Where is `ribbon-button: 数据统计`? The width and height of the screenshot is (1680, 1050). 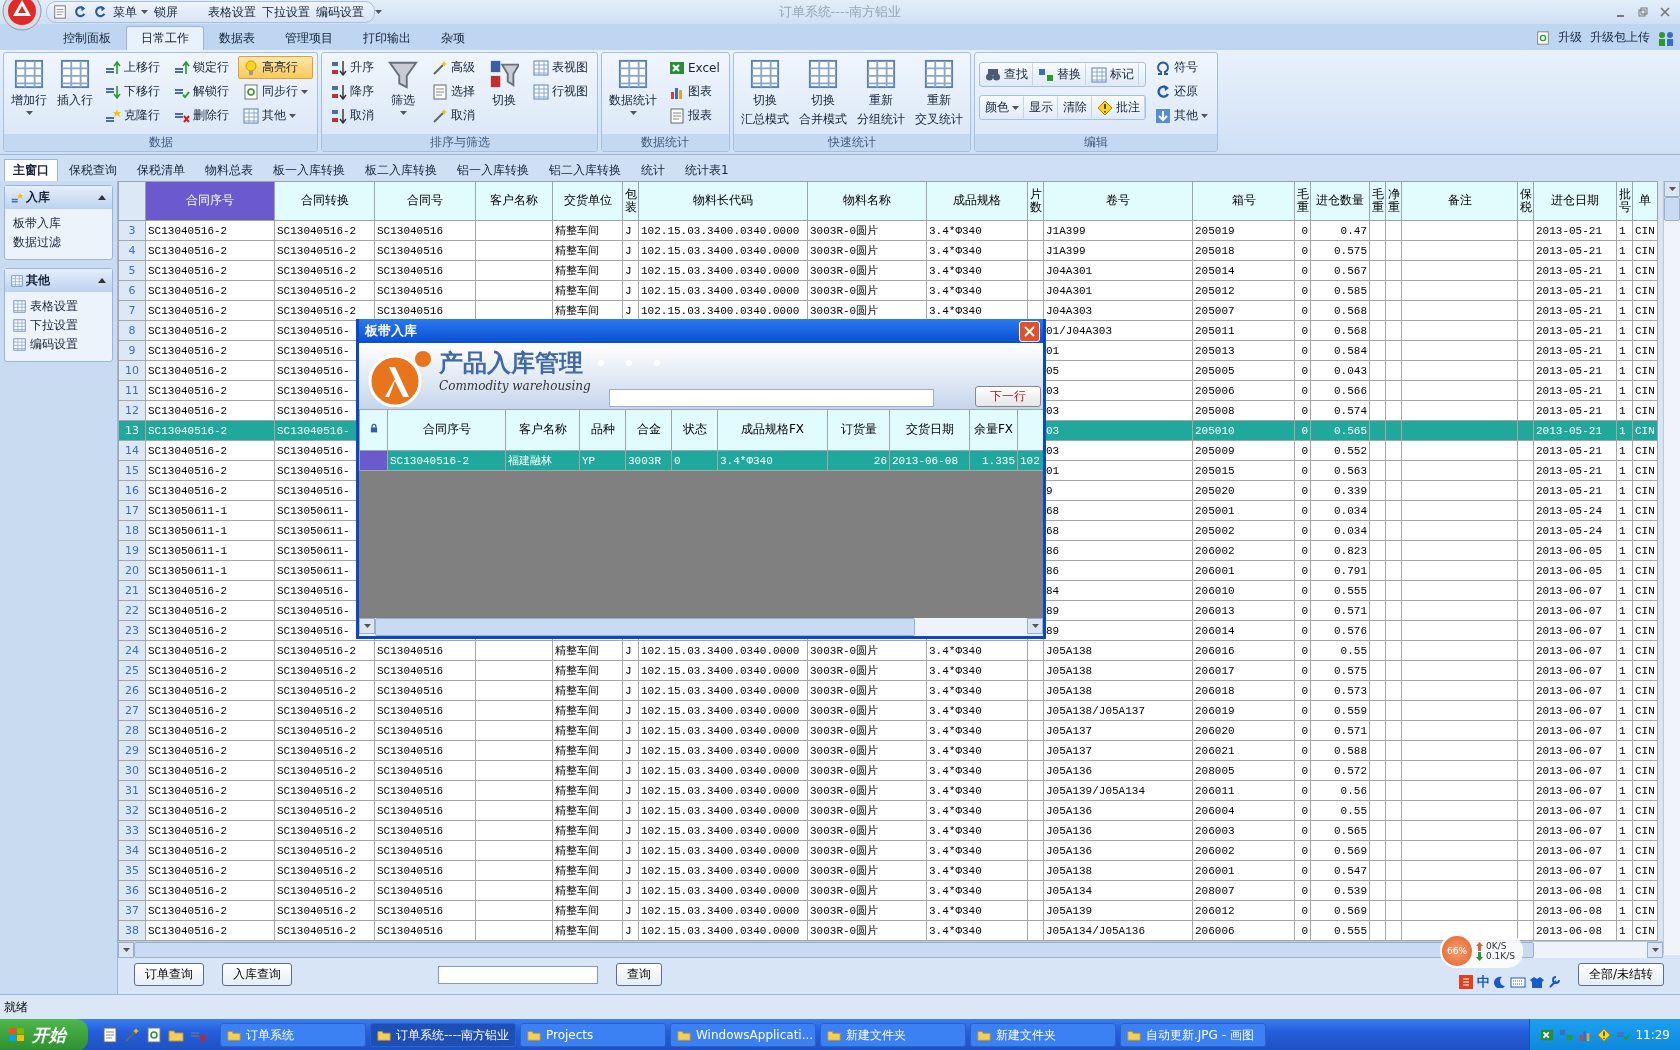
ribbon-button: 数据统计 is located at coordinates (633, 86).